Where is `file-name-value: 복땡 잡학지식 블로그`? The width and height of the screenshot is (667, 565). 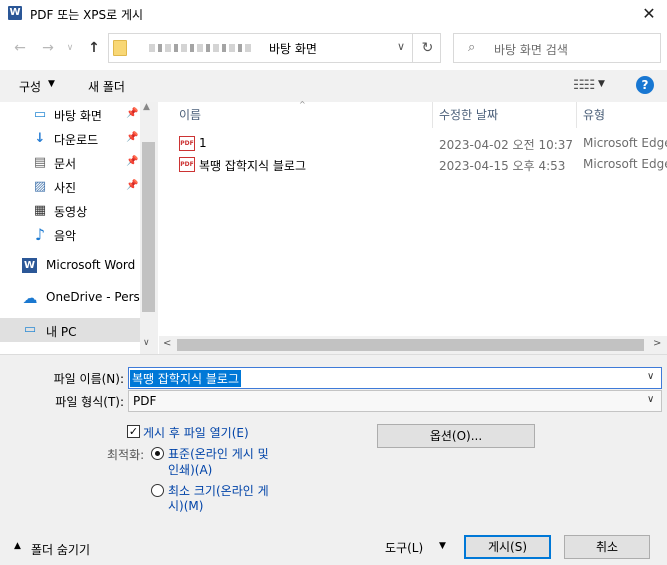 file-name-value: 복땡 잡학지식 블로그 is located at coordinates (185, 378).